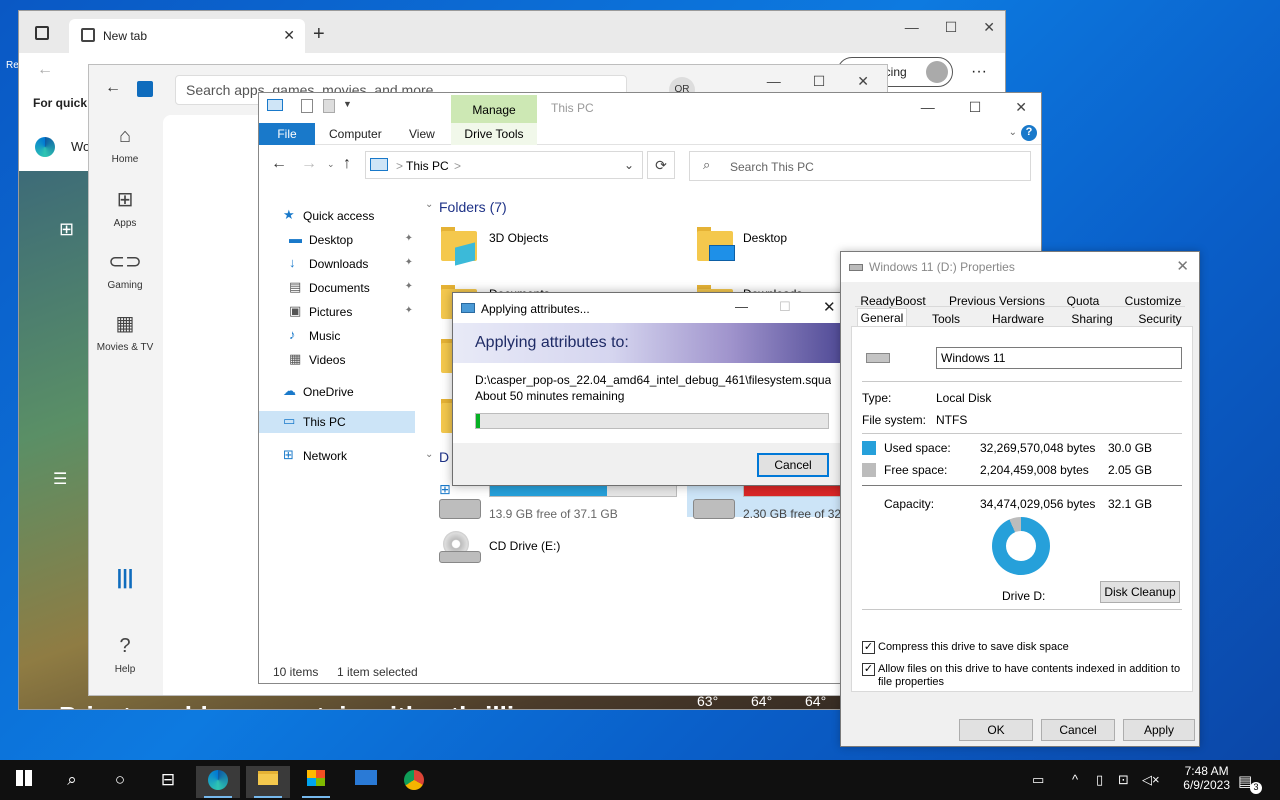  What do you see at coordinates (1151, 780) in the screenshot?
I see `volume-muted-icon: ◁×` at bounding box center [1151, 780].